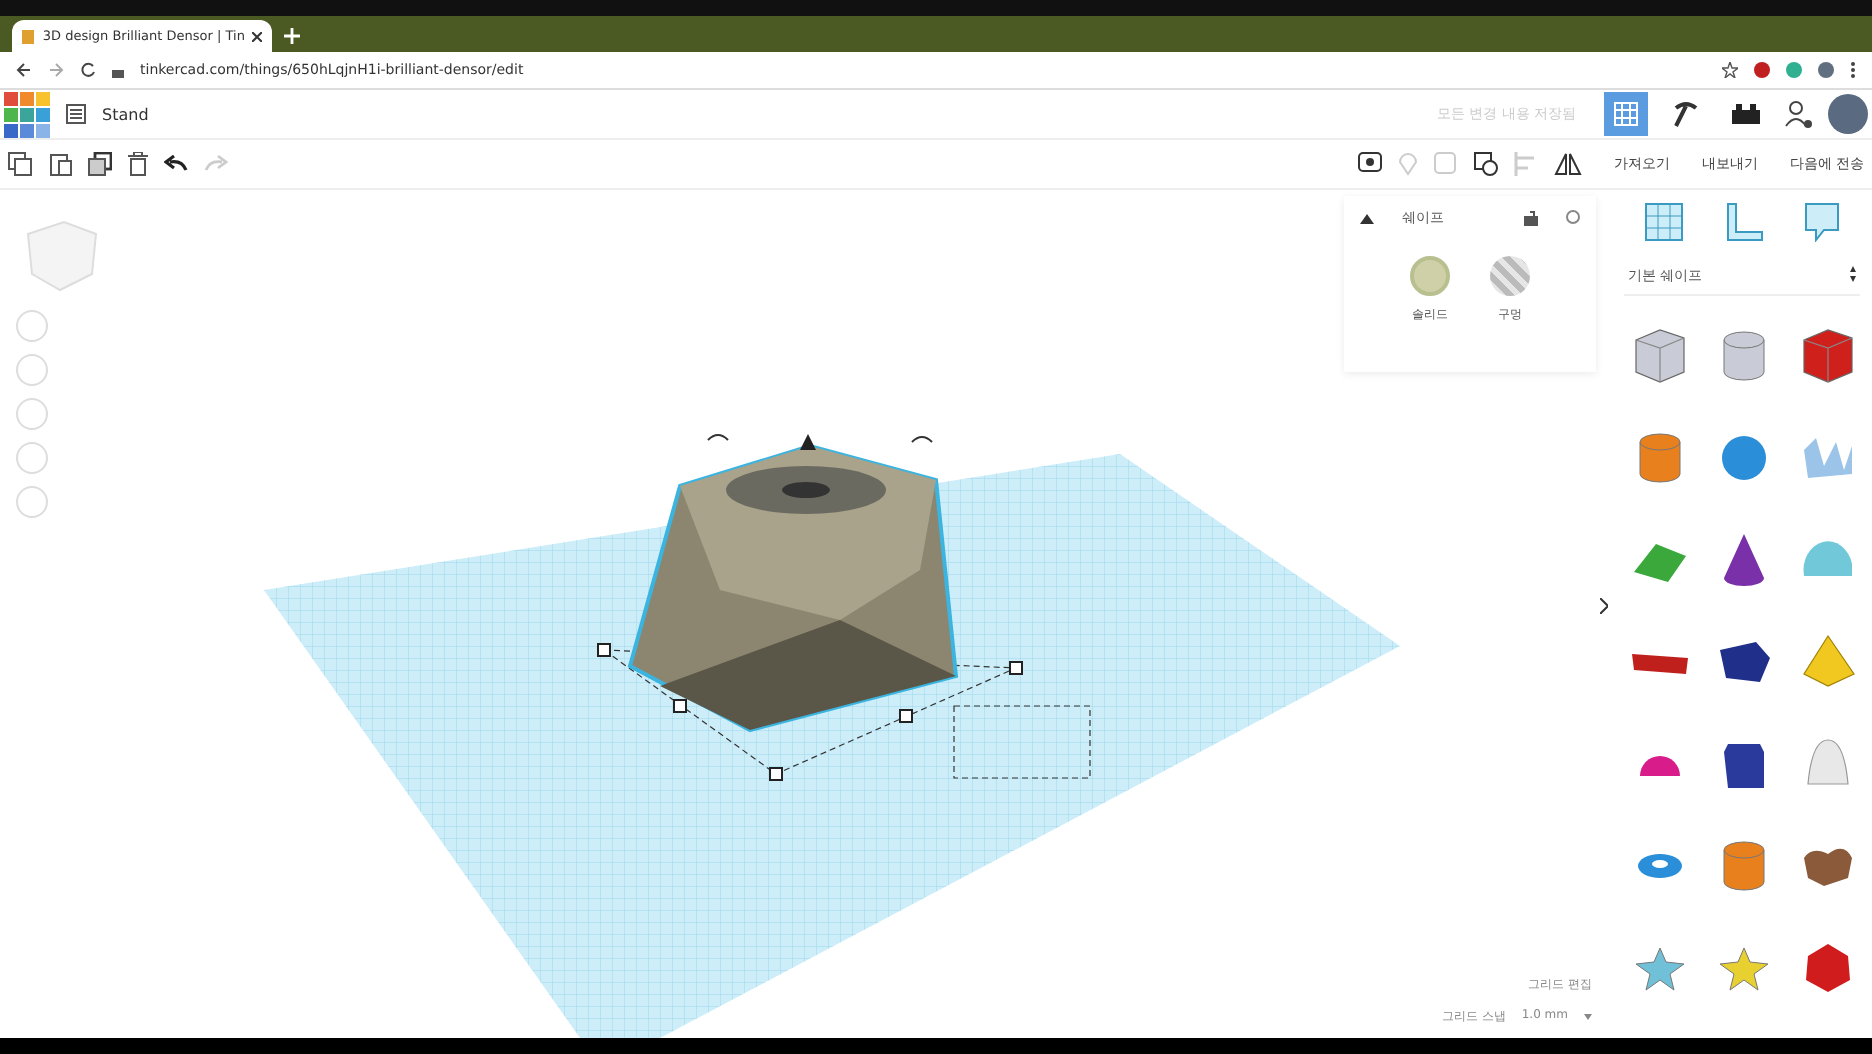 The height and width of the screenshot is (1054, 1872). Describe the element at coordinates (24, 70) in the screenshot. I see `back-icon` at that location.